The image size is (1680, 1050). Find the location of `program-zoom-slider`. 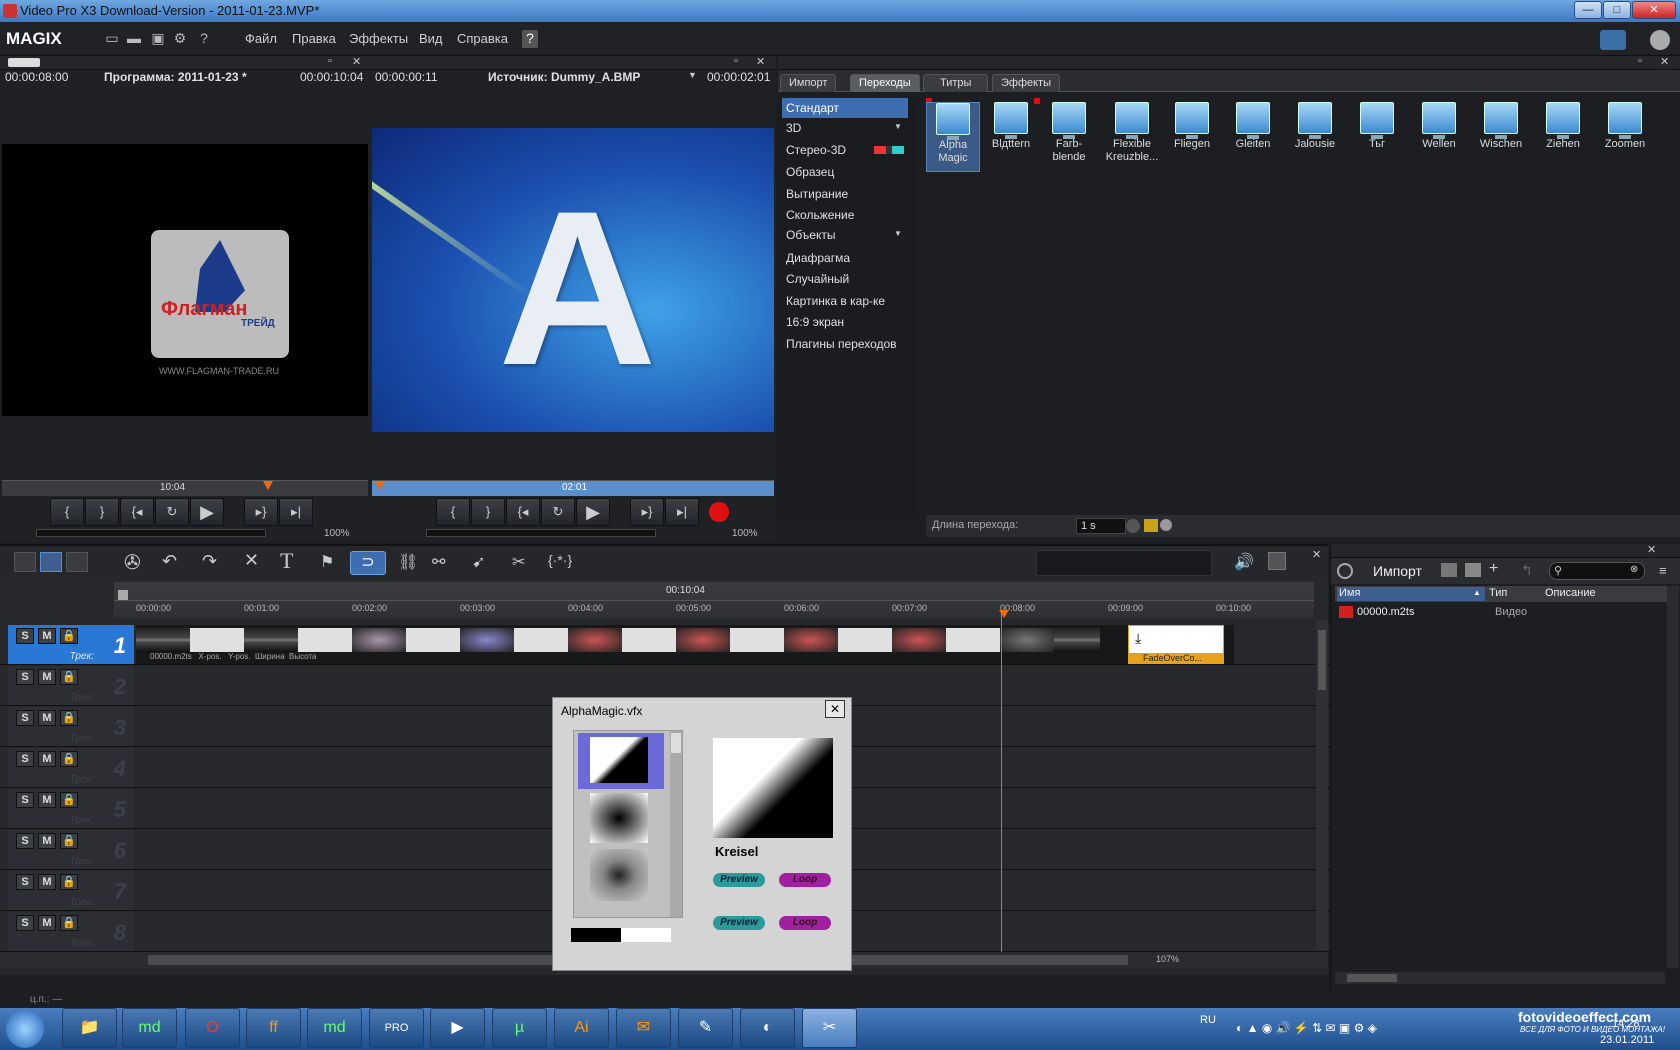

program-zoom-slider is located at coordinates (151, 533).